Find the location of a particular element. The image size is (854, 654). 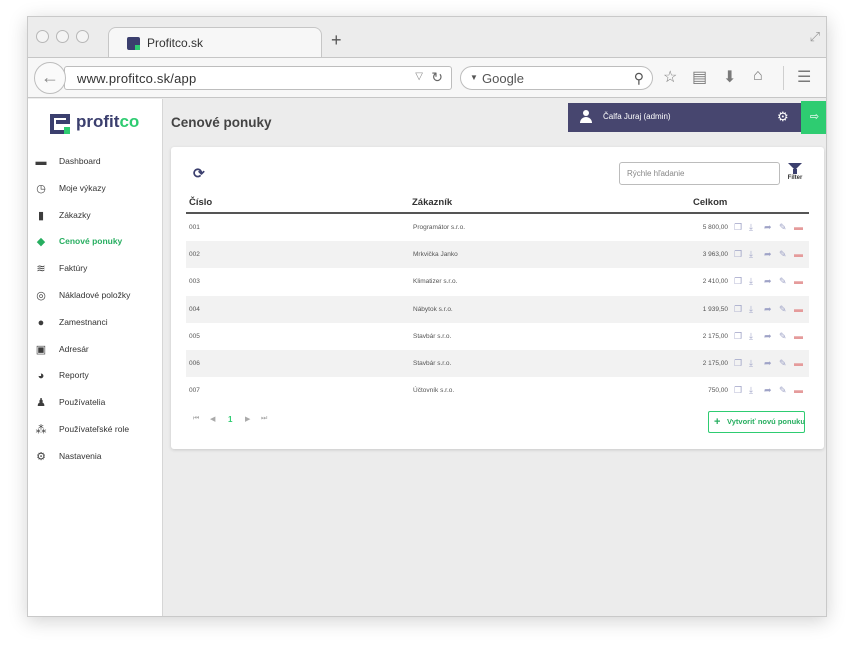

table-row: 005 Stavbár s.r.o. 2 175,00 ❐ ⤓ ➦ ✎ ▬ is located at coordinates (497, 336).